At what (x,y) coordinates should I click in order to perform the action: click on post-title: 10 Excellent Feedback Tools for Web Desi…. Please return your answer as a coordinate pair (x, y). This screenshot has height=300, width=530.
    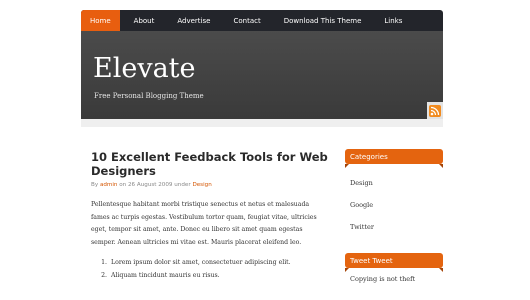
    Looking at the image, I should click on (213, 164).